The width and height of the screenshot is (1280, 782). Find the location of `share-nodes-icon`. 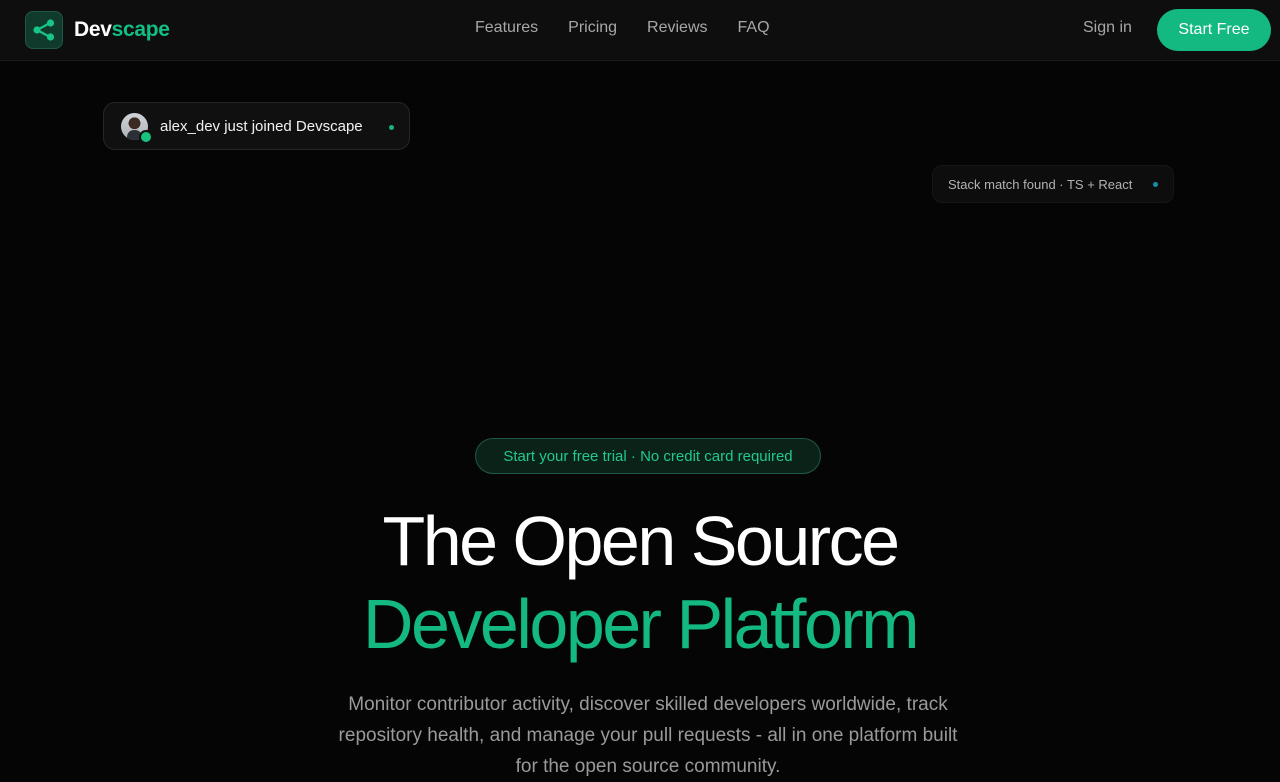

share-nodes-icon is located at coordinates (44, 30).